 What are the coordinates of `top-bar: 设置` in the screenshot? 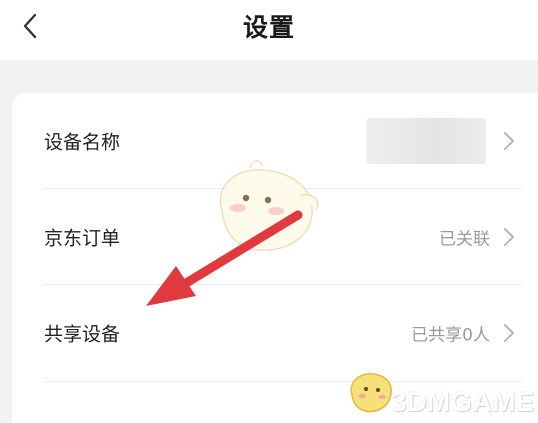 It's located at (269, 30).